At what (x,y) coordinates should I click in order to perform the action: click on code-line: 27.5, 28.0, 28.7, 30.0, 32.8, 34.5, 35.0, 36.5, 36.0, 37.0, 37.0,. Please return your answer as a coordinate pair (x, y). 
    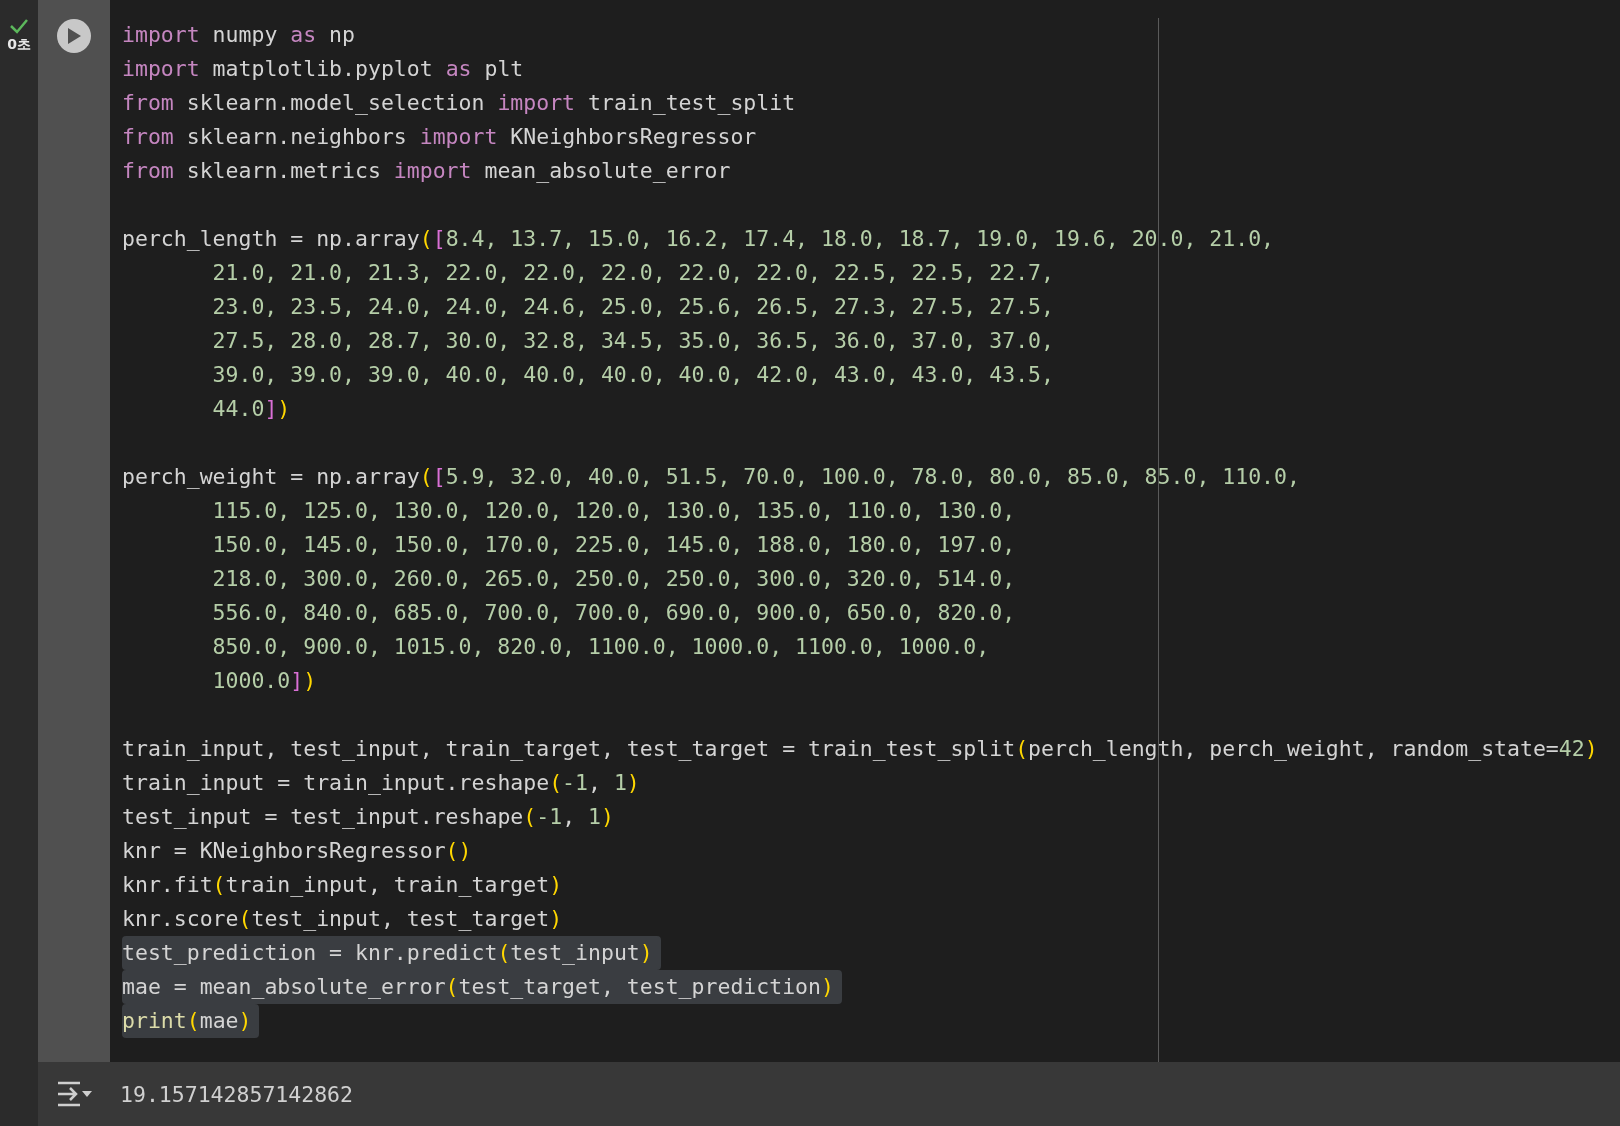
    Looking at the image, I should click on (633, 341).